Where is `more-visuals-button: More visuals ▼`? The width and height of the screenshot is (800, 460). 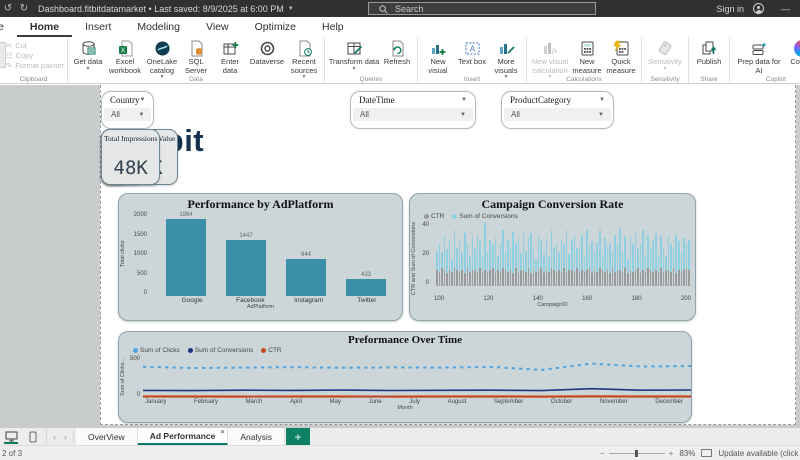 more-visuals-button: More visuals ▼ is located at coordinates (506, 60).